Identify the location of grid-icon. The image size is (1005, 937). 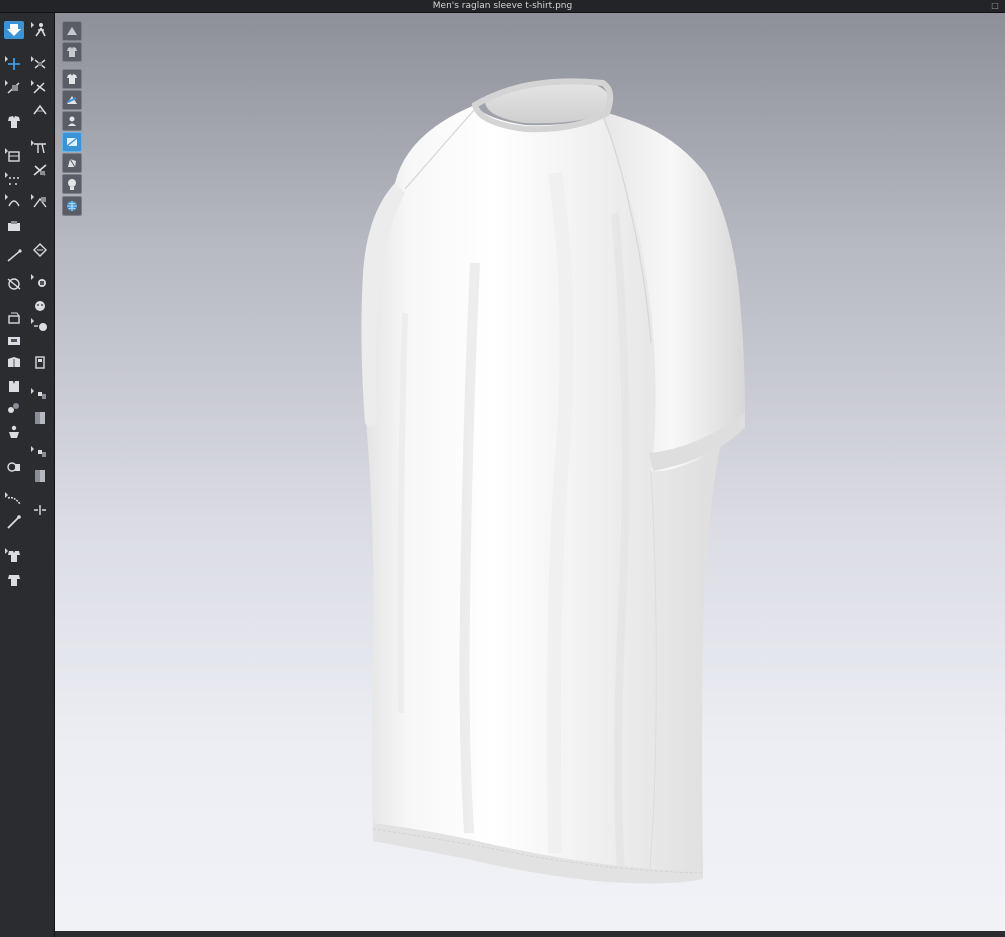
(14, 156).